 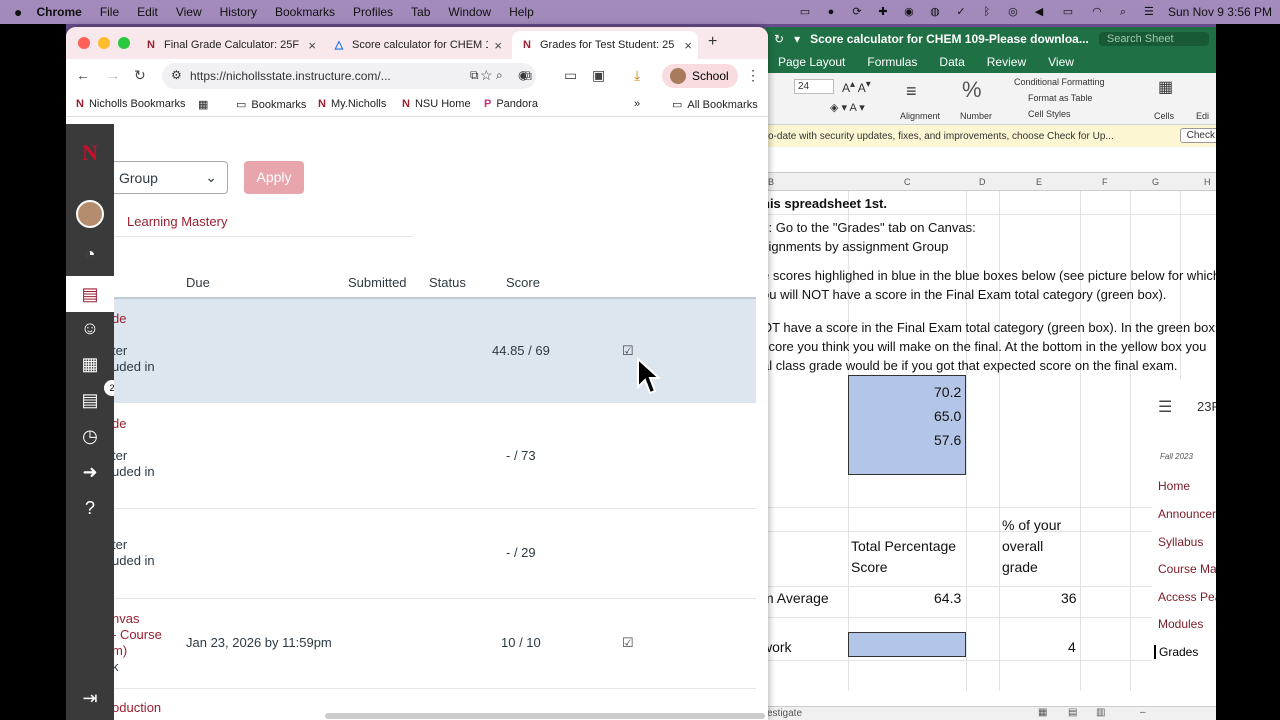 I want to click on menu-app-chrome: Chrome, so click(x=58, y=12).